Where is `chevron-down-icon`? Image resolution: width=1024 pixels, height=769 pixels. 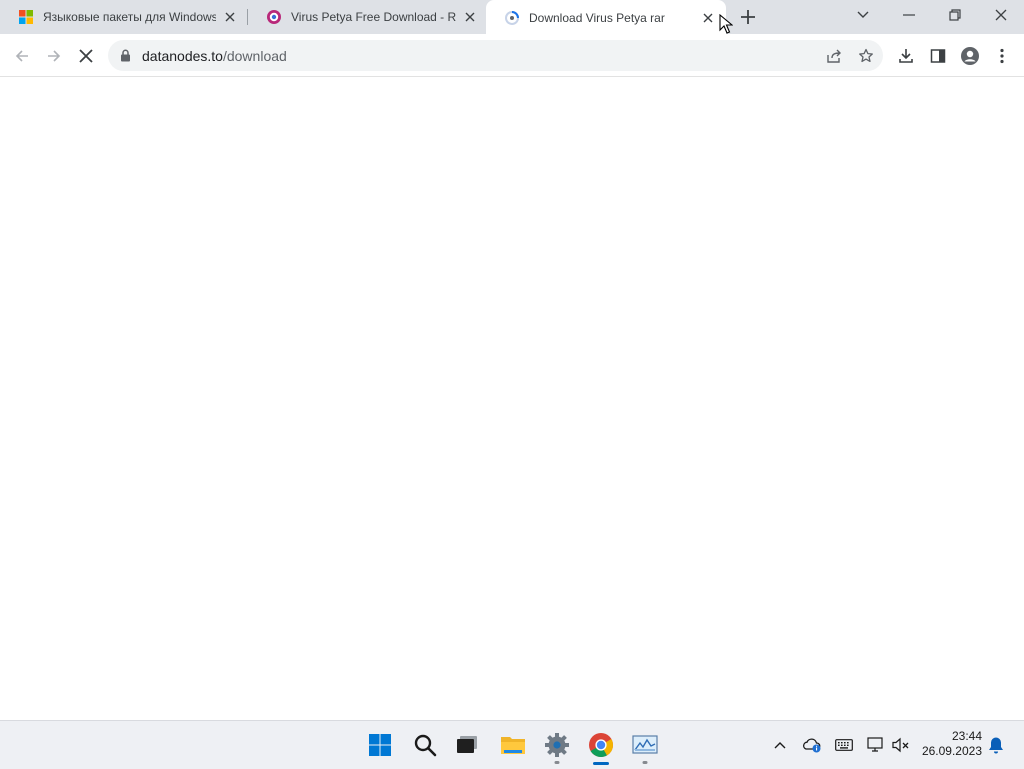 chevron-down-icon is located at coordinates (863, 14).